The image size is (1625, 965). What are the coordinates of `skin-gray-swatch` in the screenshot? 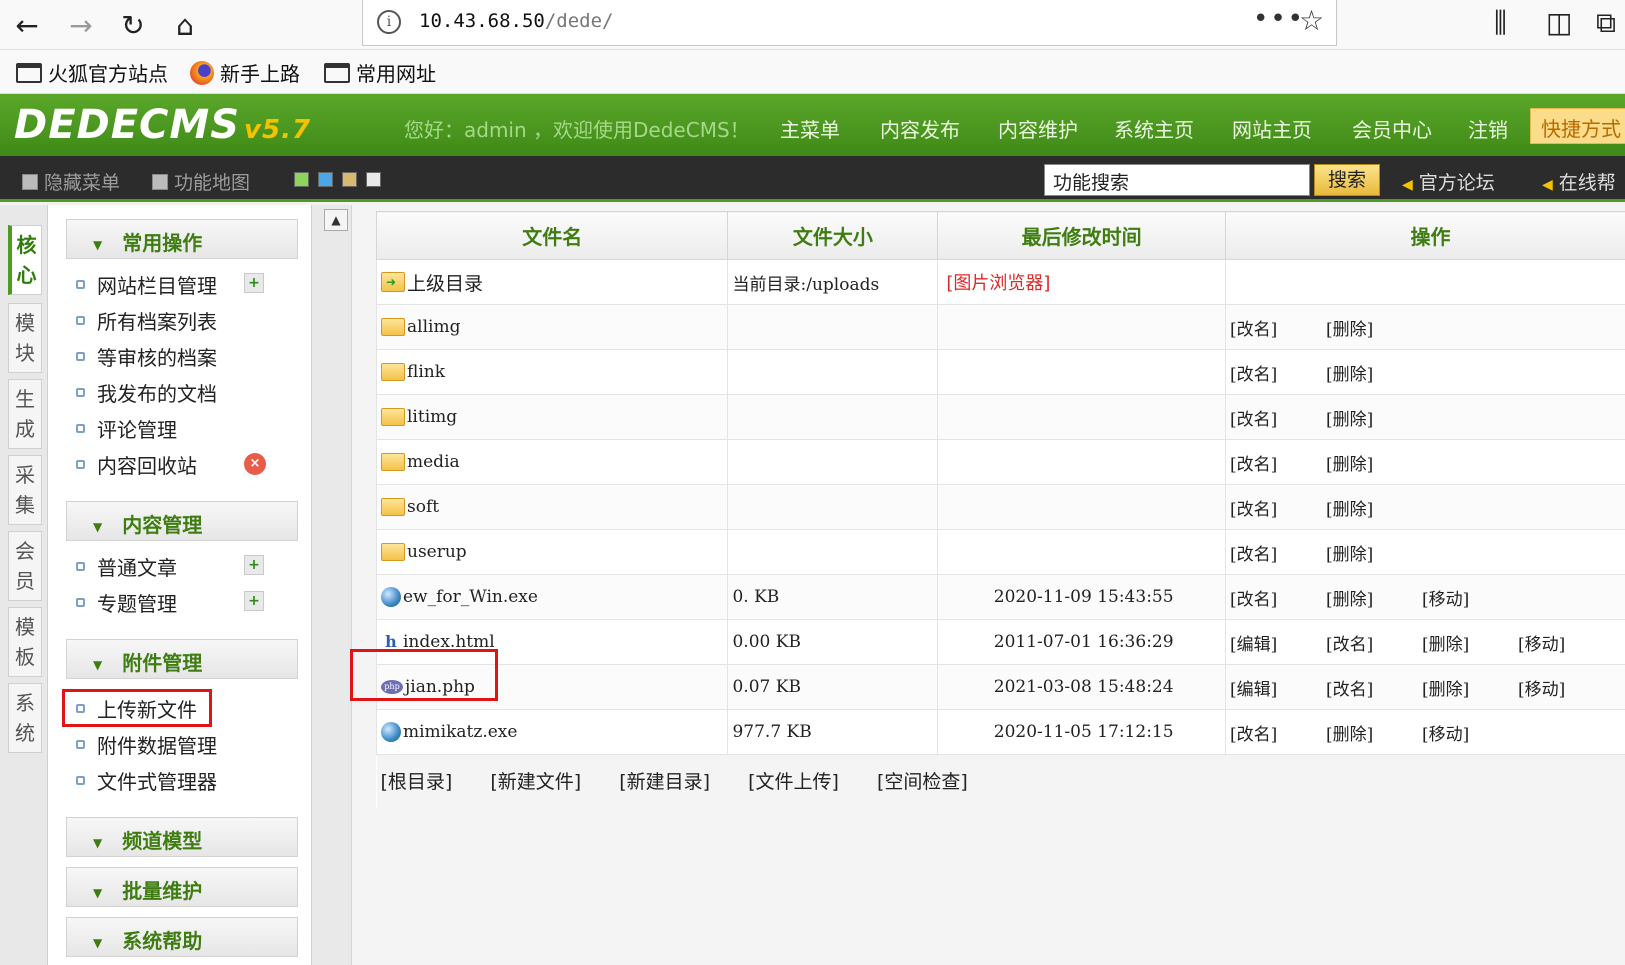 It's located at (373, 179).